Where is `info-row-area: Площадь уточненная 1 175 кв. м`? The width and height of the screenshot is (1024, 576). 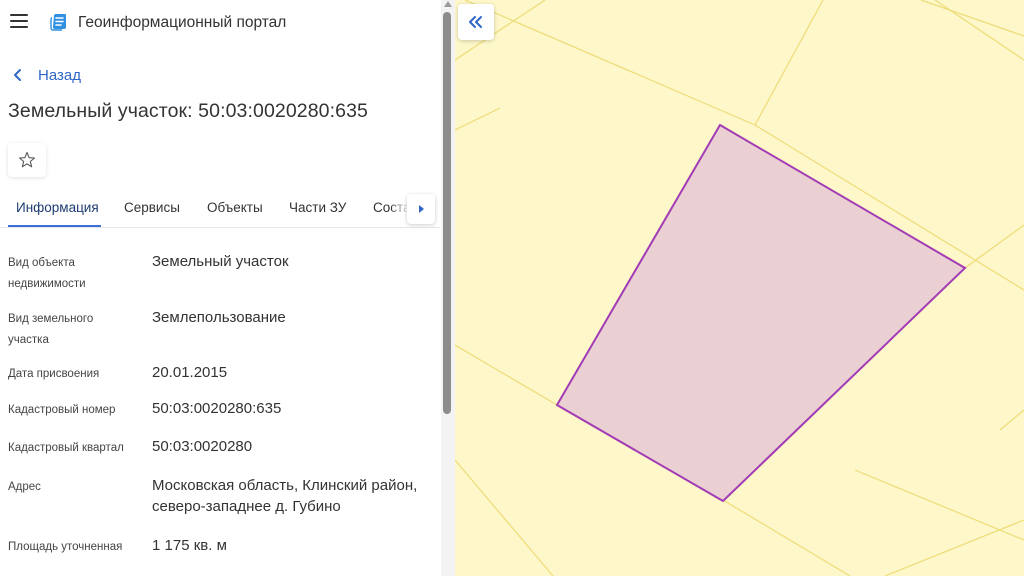
info-row-area: Площадь уточненная 1 175 кв. м is located at coordinates (220, 547).